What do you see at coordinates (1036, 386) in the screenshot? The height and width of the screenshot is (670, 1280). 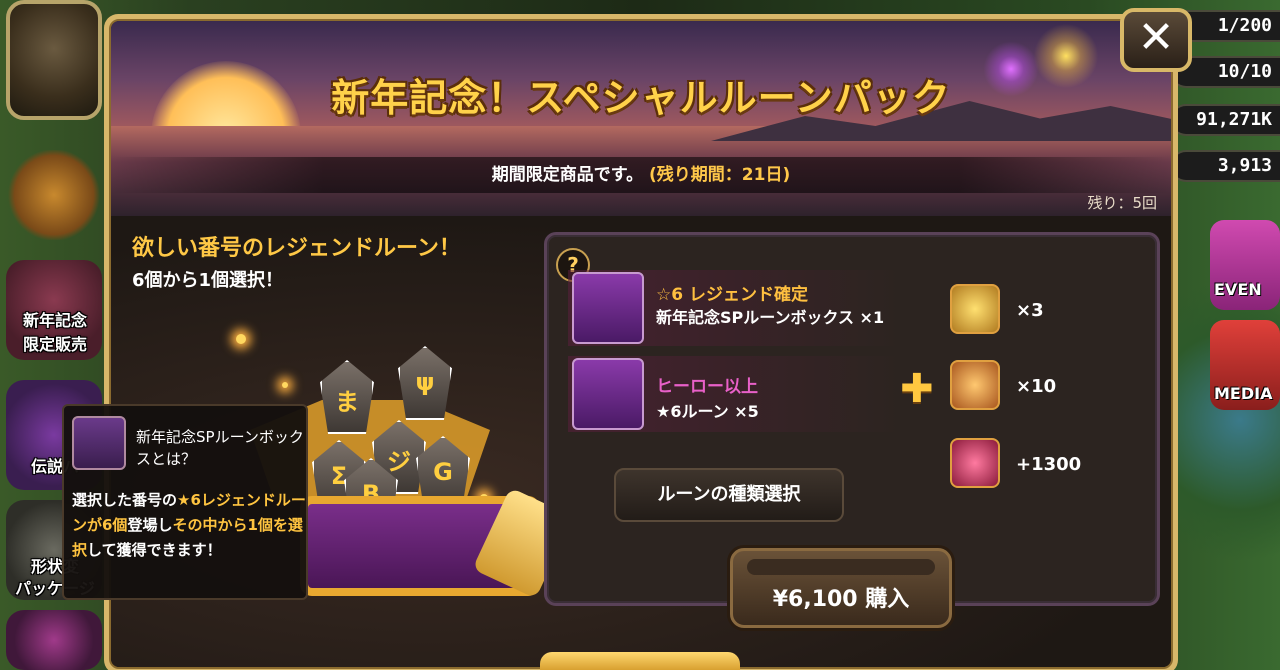 I see `bonus-2-amount: ×10` at bounding box center [1036, 386].